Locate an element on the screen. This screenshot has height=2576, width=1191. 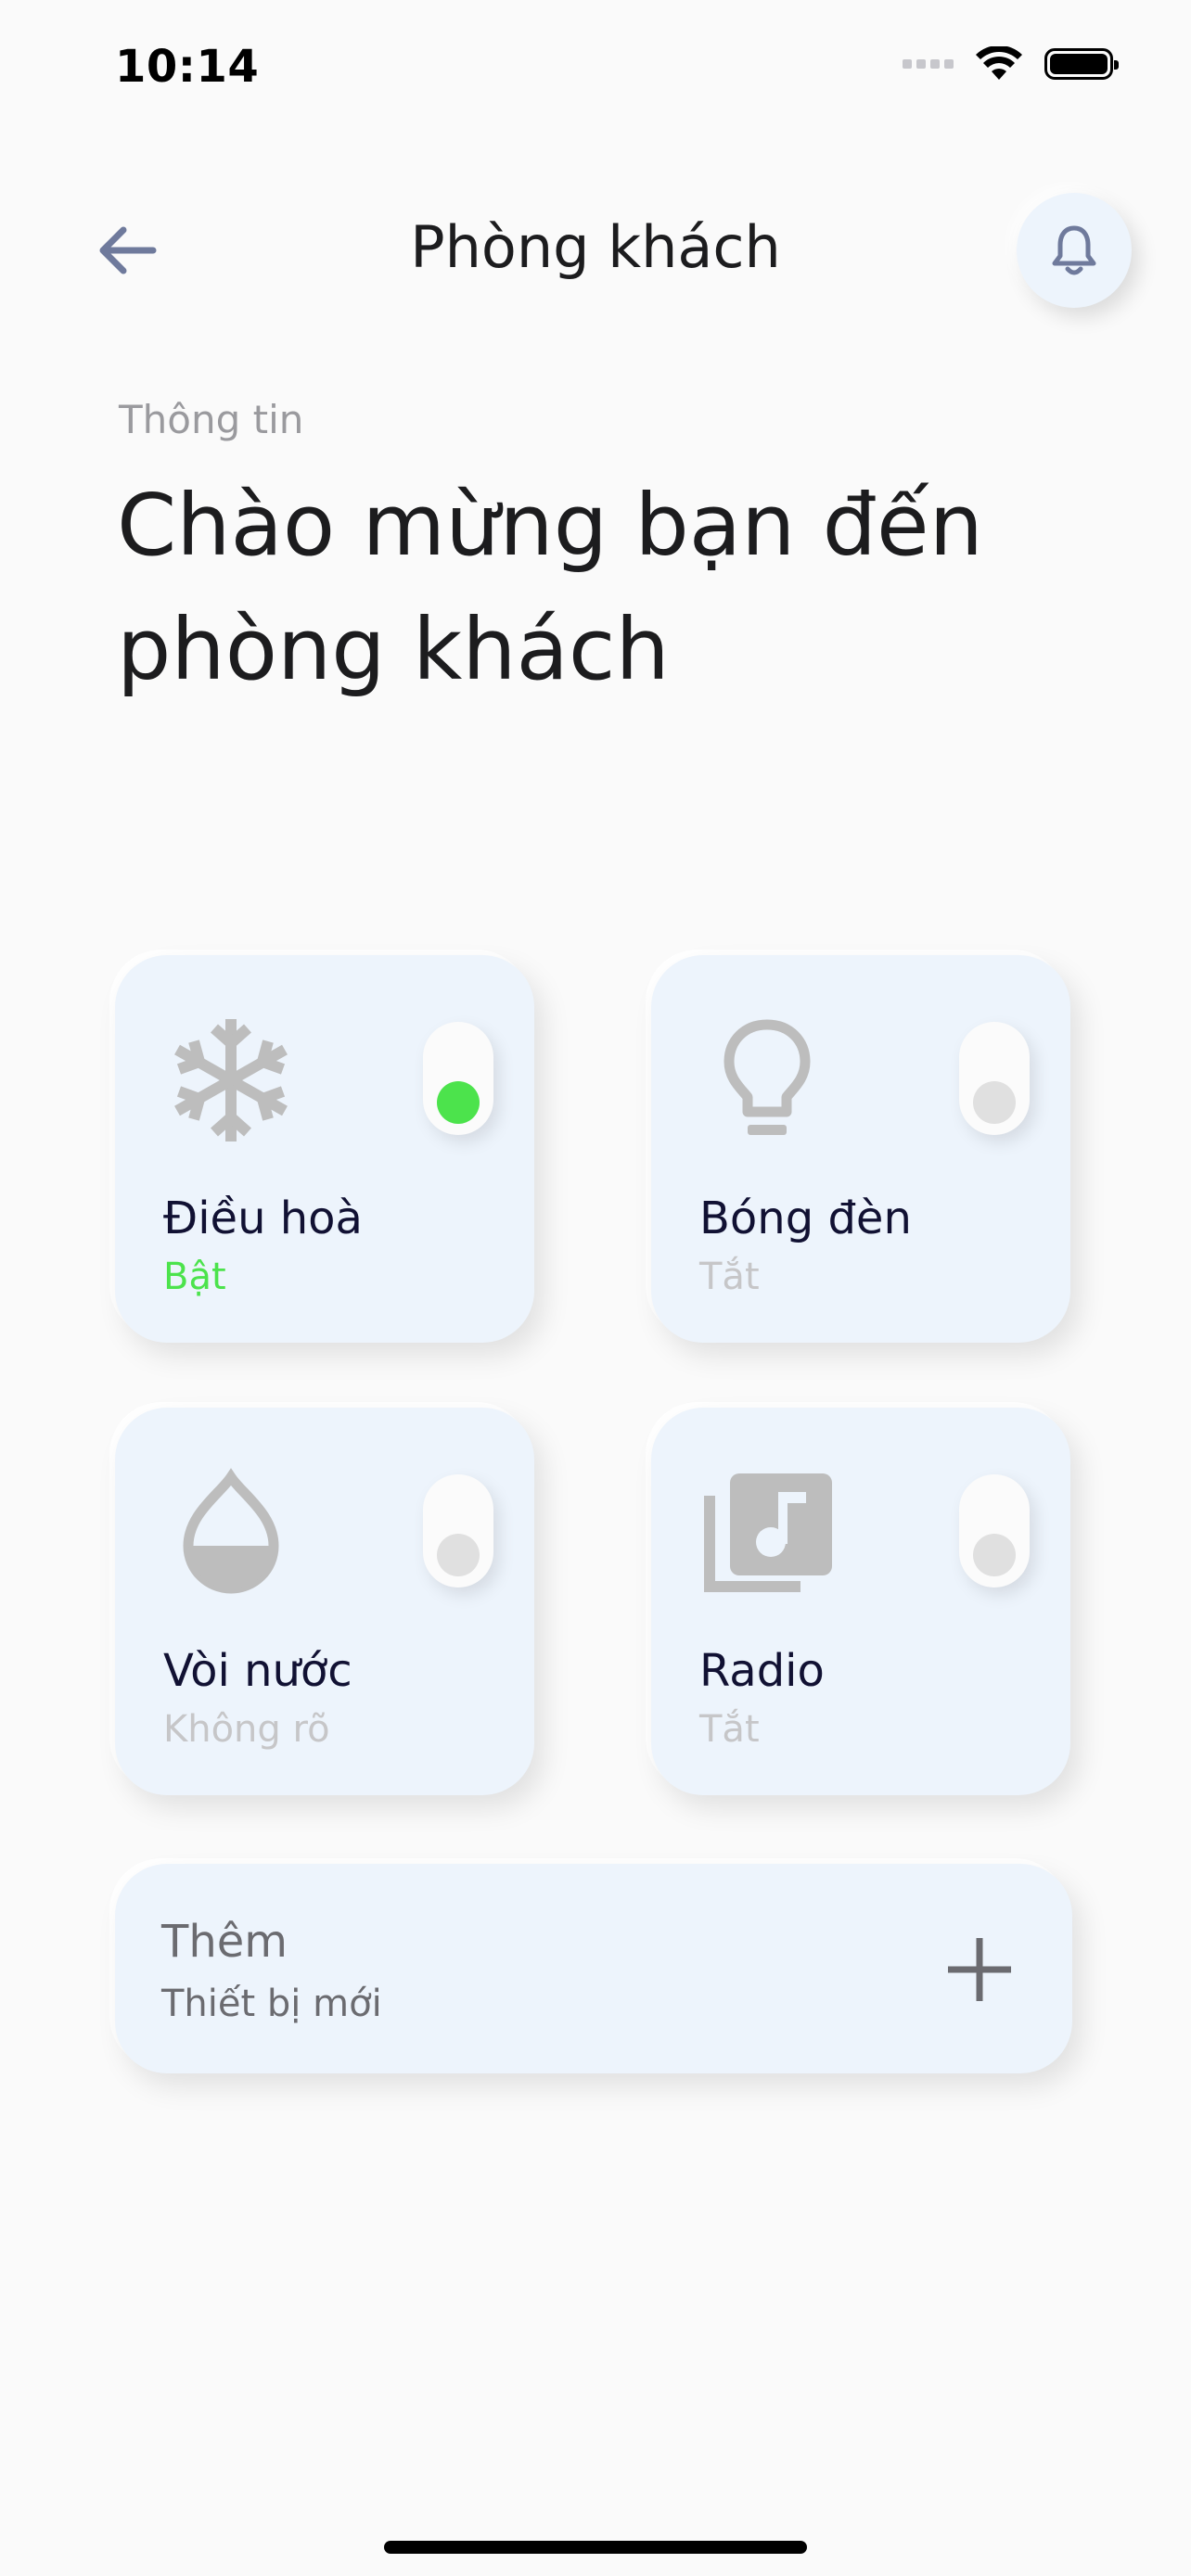
device-card-radio: Radio Tắt is located at coordinates (860, 1601).